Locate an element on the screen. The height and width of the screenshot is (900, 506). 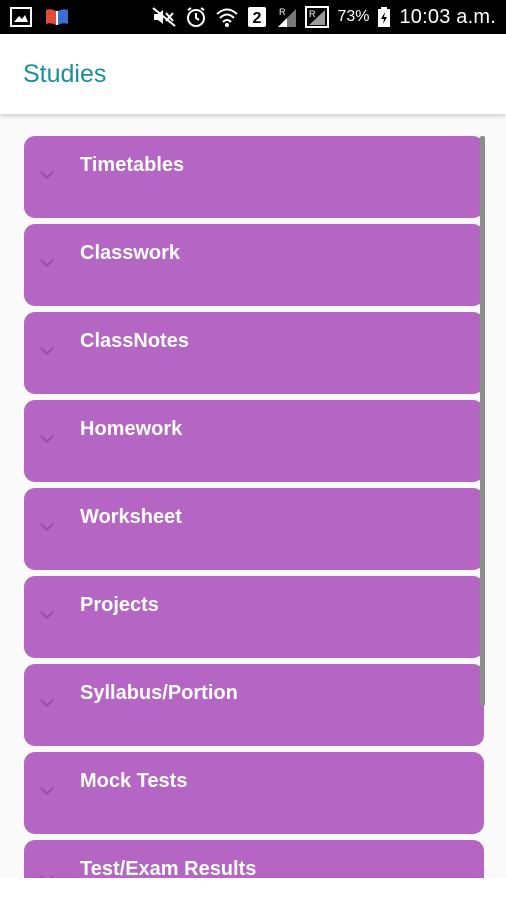
list-item-test-exam-results: Test/Exam Results is located at coordinates (254, 859).